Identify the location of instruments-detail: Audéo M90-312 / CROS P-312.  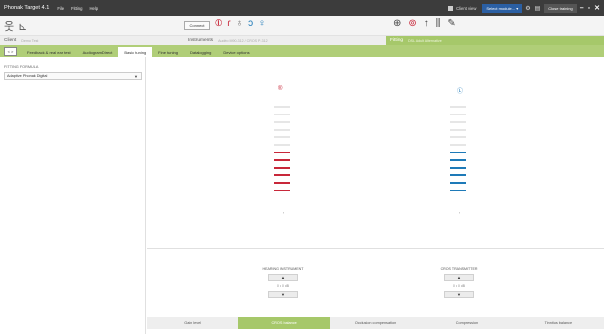
(243, 40).